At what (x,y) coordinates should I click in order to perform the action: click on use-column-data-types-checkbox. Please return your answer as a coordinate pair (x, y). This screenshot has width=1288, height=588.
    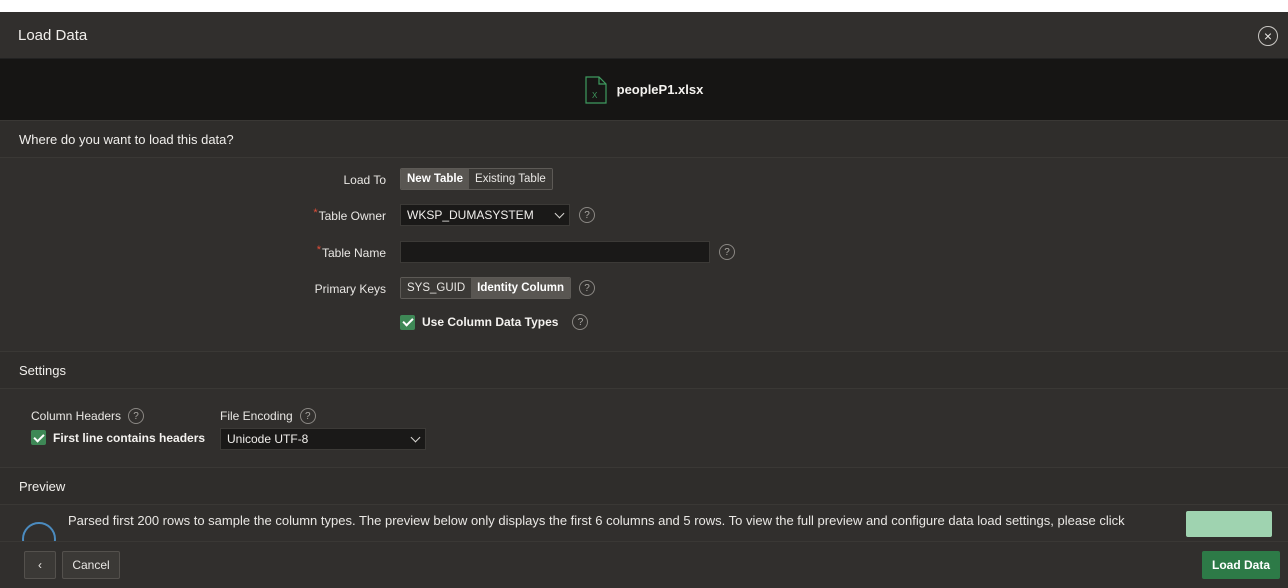
    Looking at the image, I should click on (407, 322).